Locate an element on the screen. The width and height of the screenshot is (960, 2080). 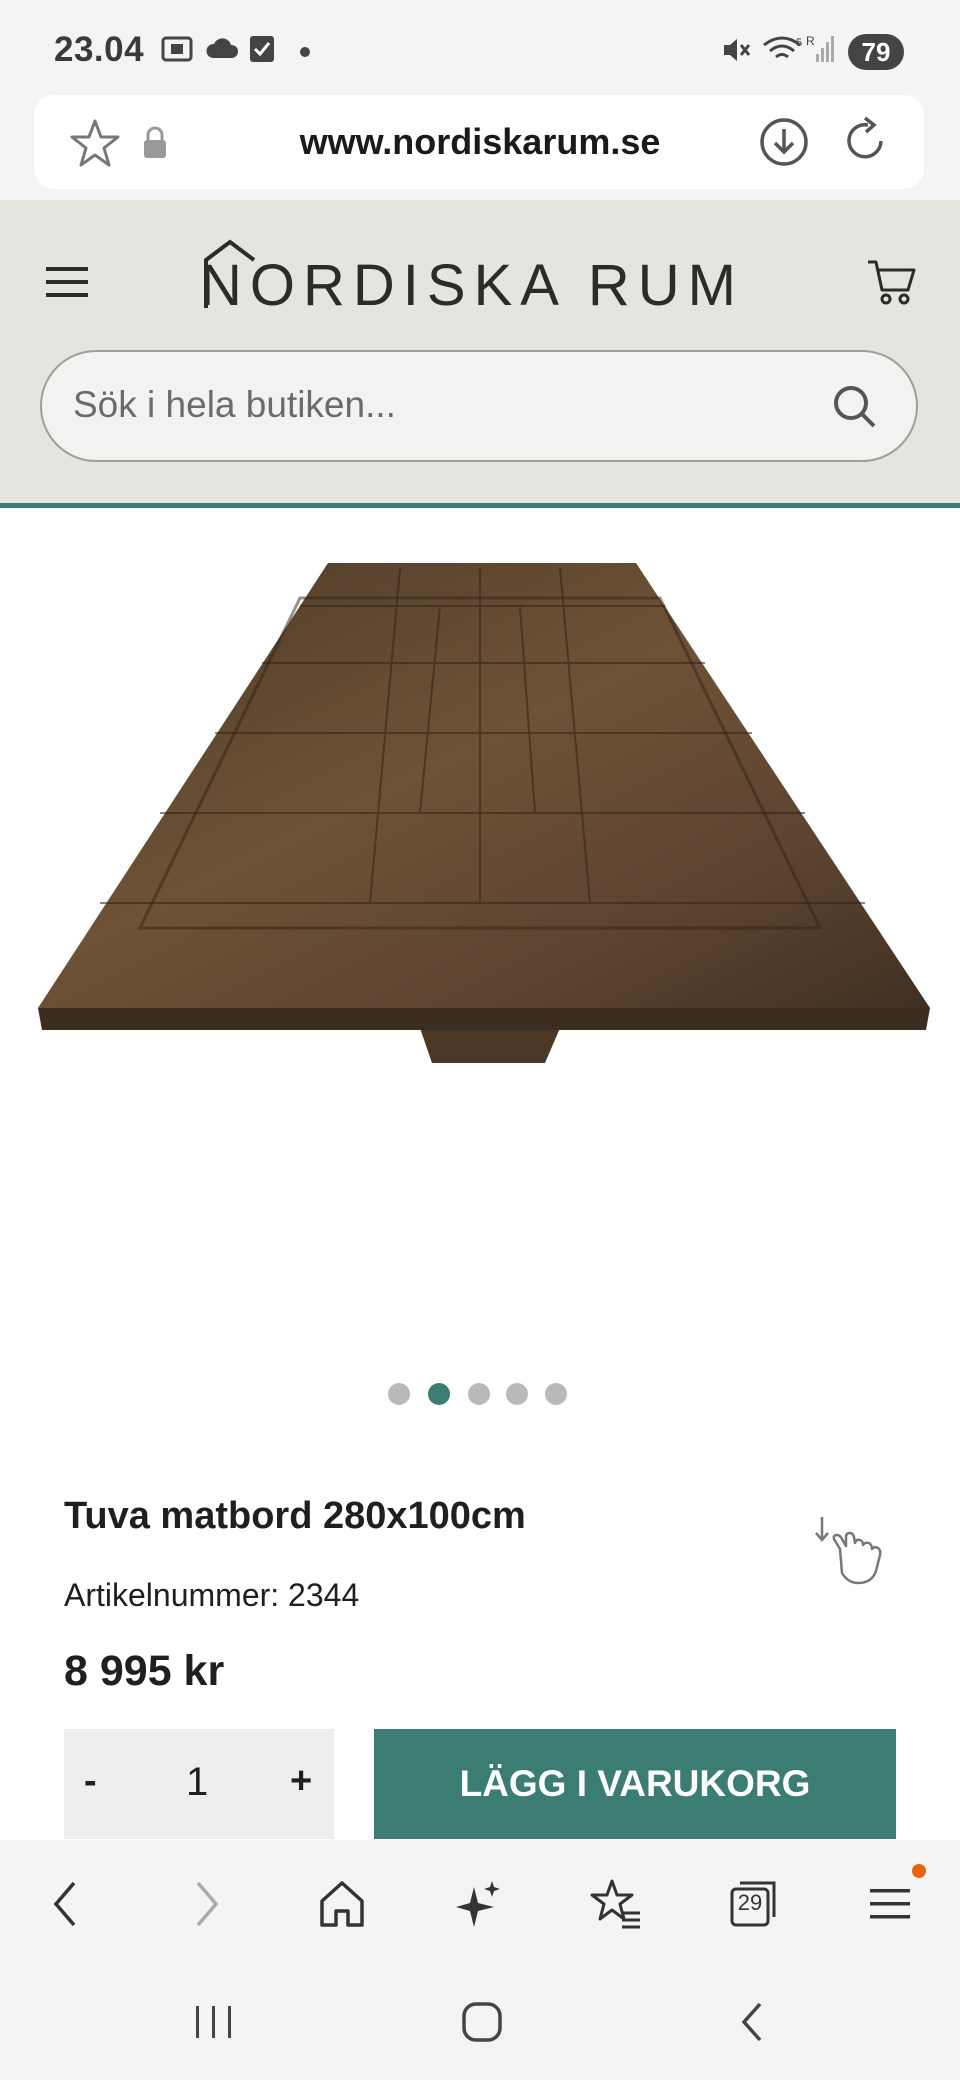
back-icon is located at coordinates (66, 1904).